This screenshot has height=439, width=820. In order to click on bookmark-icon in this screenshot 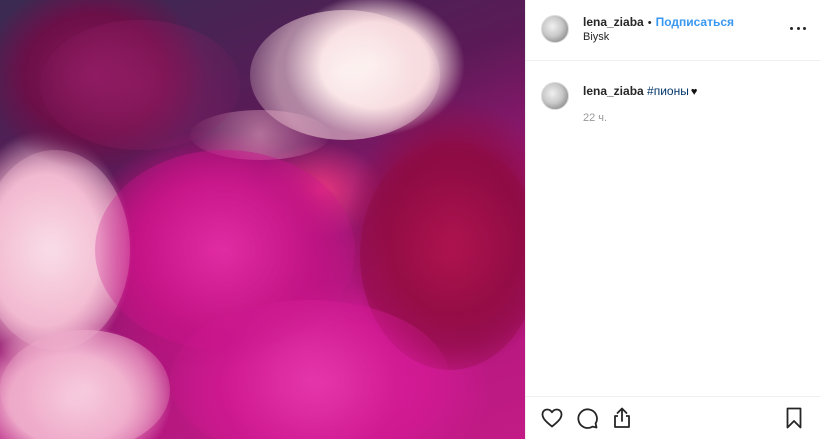, I will do `click(794, 418)`.